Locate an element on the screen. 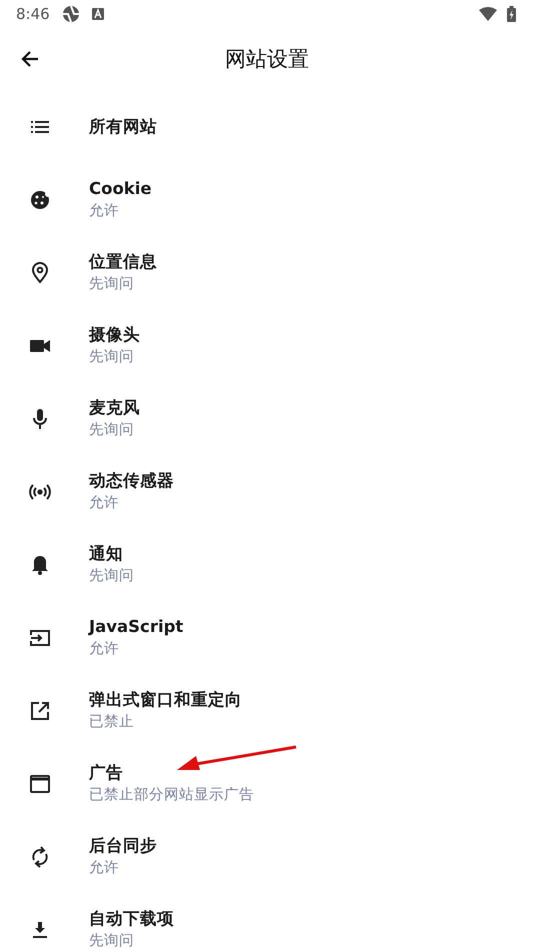 The width and height of the screenshot is (534, 950). item-title: 所有网站 is located at coordinates (123, 127).